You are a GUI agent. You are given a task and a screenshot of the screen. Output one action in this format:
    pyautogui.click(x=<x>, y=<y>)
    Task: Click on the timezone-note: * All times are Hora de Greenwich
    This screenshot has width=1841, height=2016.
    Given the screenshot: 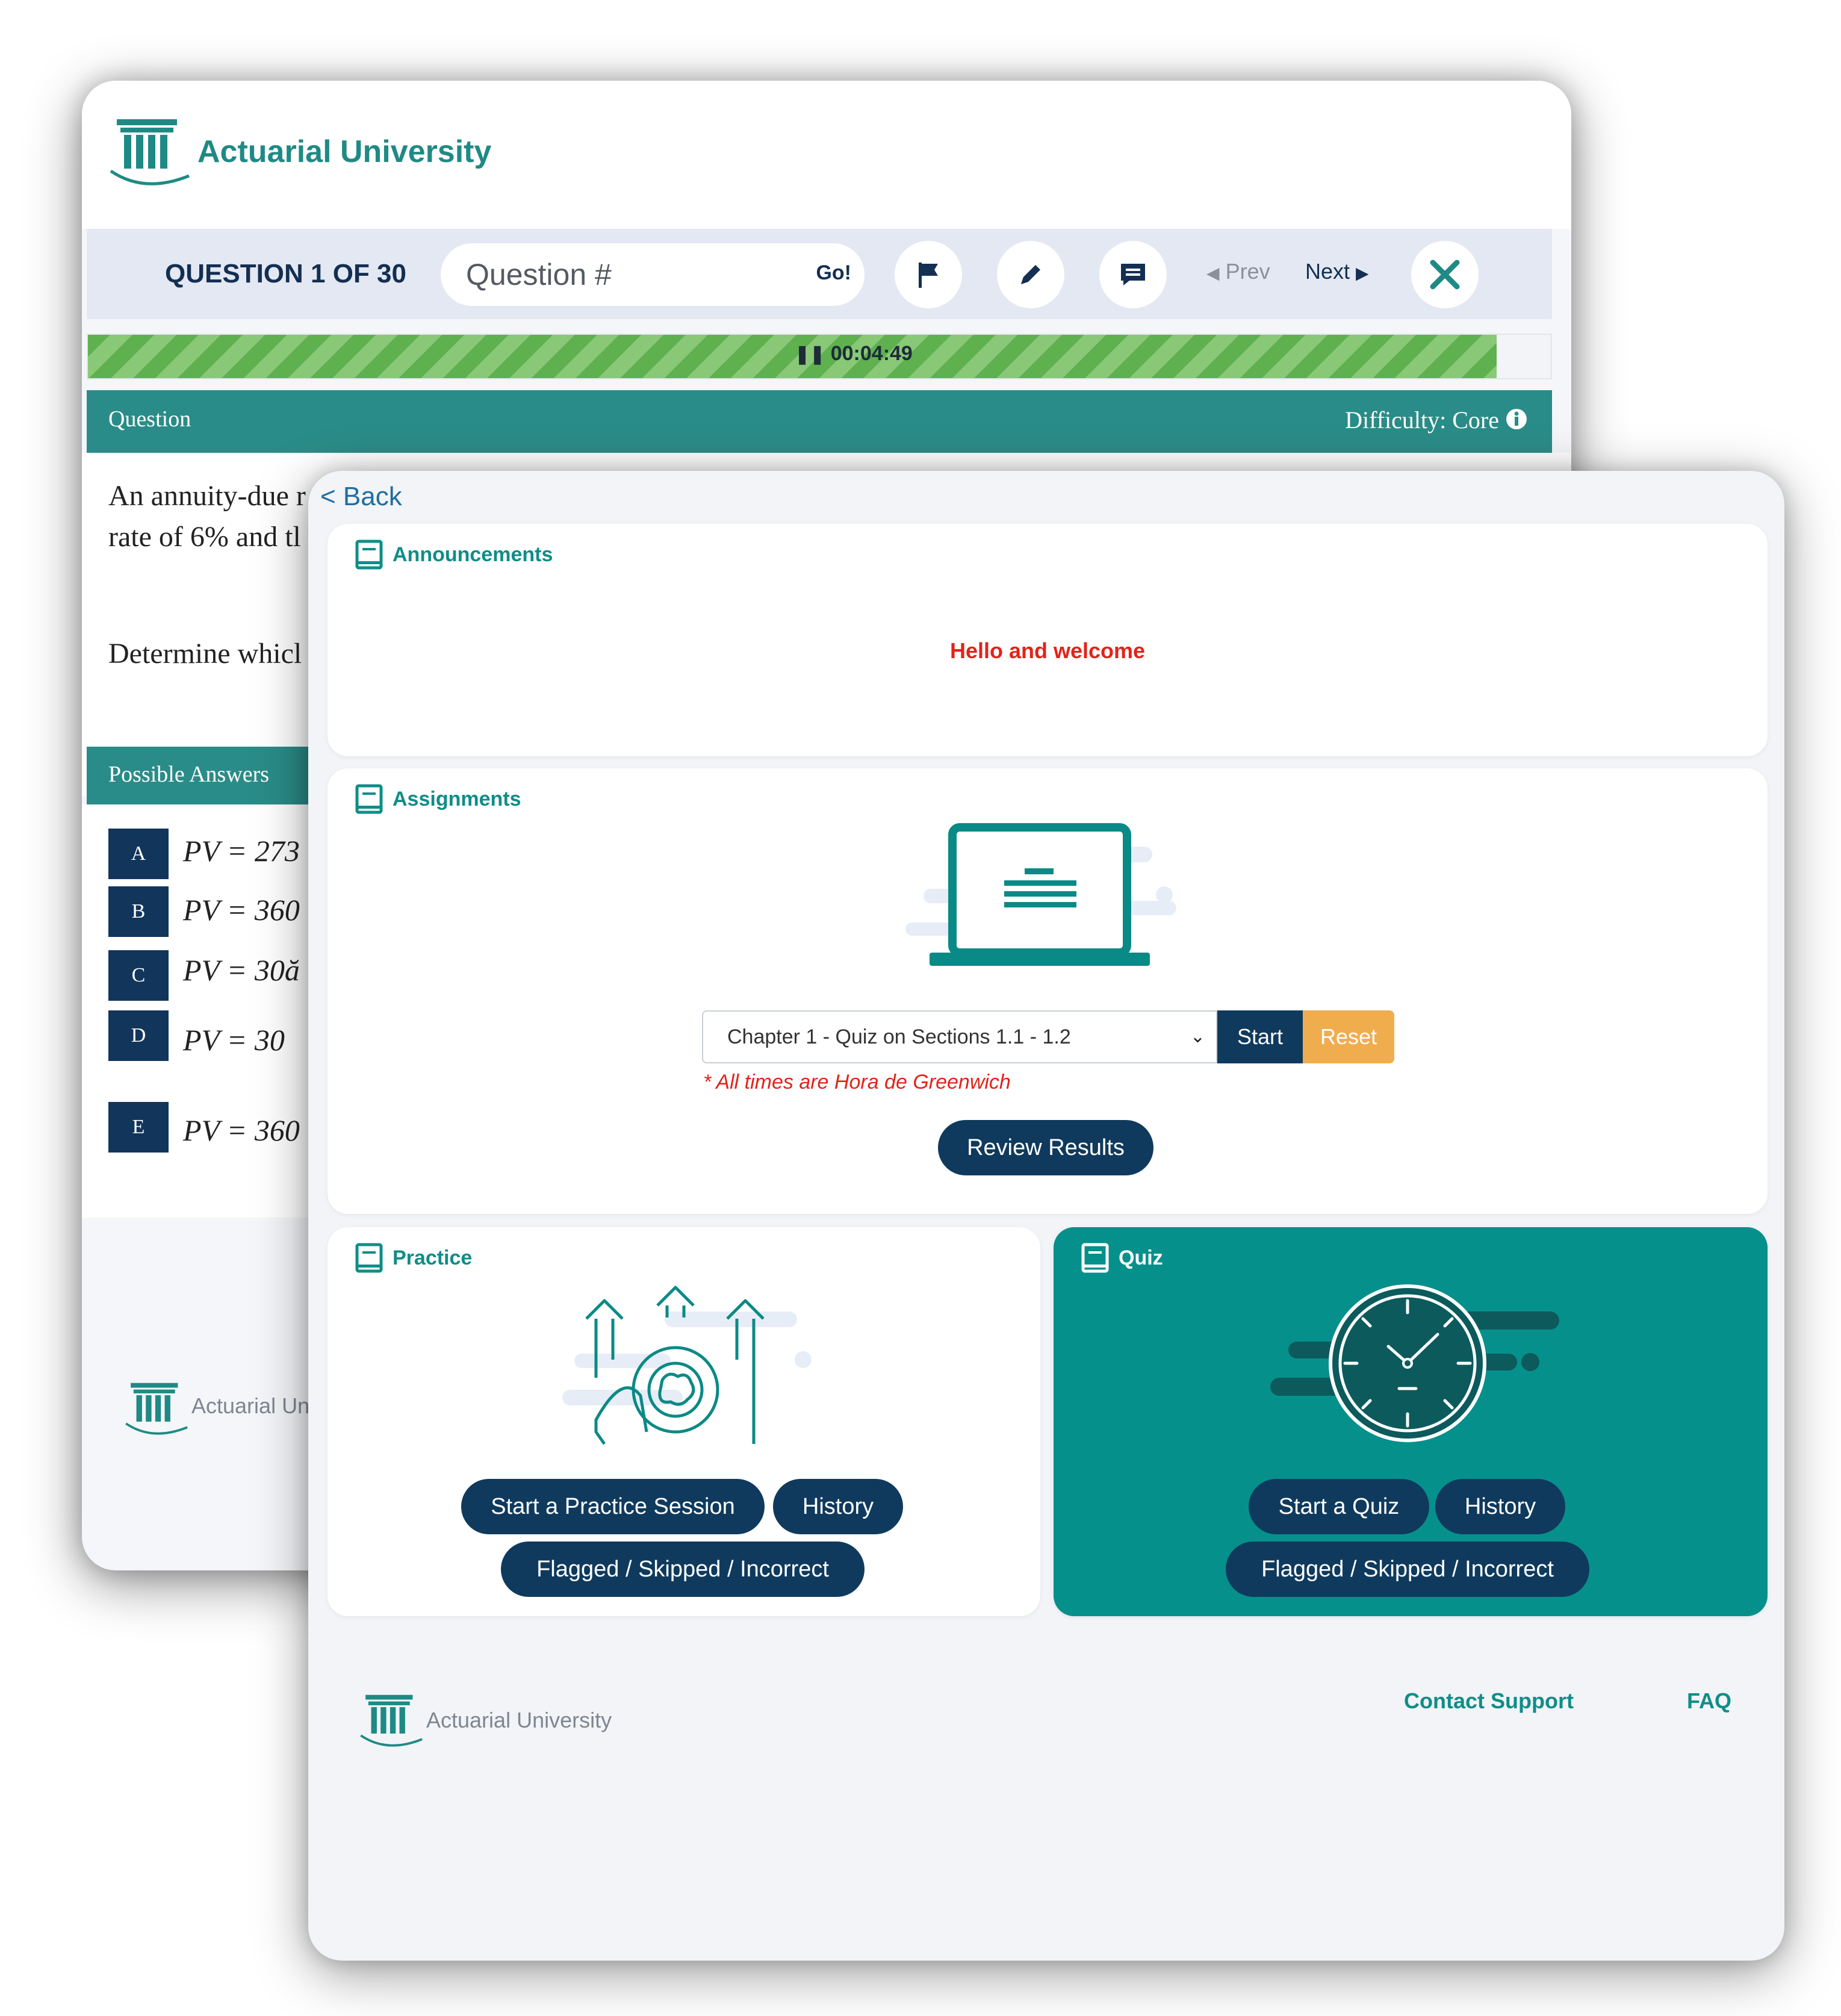 What is the action you would take?
    pyautogui.click(x=857, y=1083)
    